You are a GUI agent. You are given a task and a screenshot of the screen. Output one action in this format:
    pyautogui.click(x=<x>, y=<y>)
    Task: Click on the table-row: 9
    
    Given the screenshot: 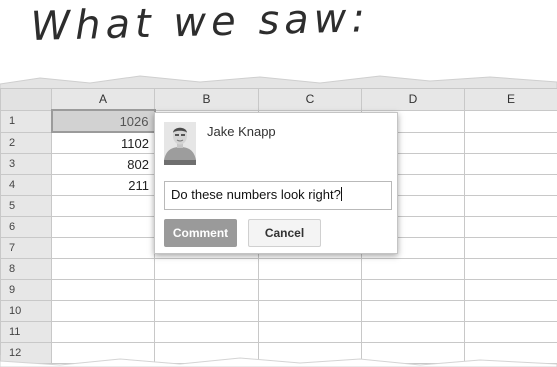 What is the action you would take?
    pyautogui.click(x=278, y=290)
    